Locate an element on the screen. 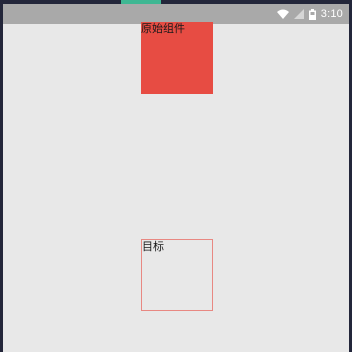 Image resolution: width=352 pixels, height=352 pixels. target-view: 目标 is located at coordinates (177, 275).